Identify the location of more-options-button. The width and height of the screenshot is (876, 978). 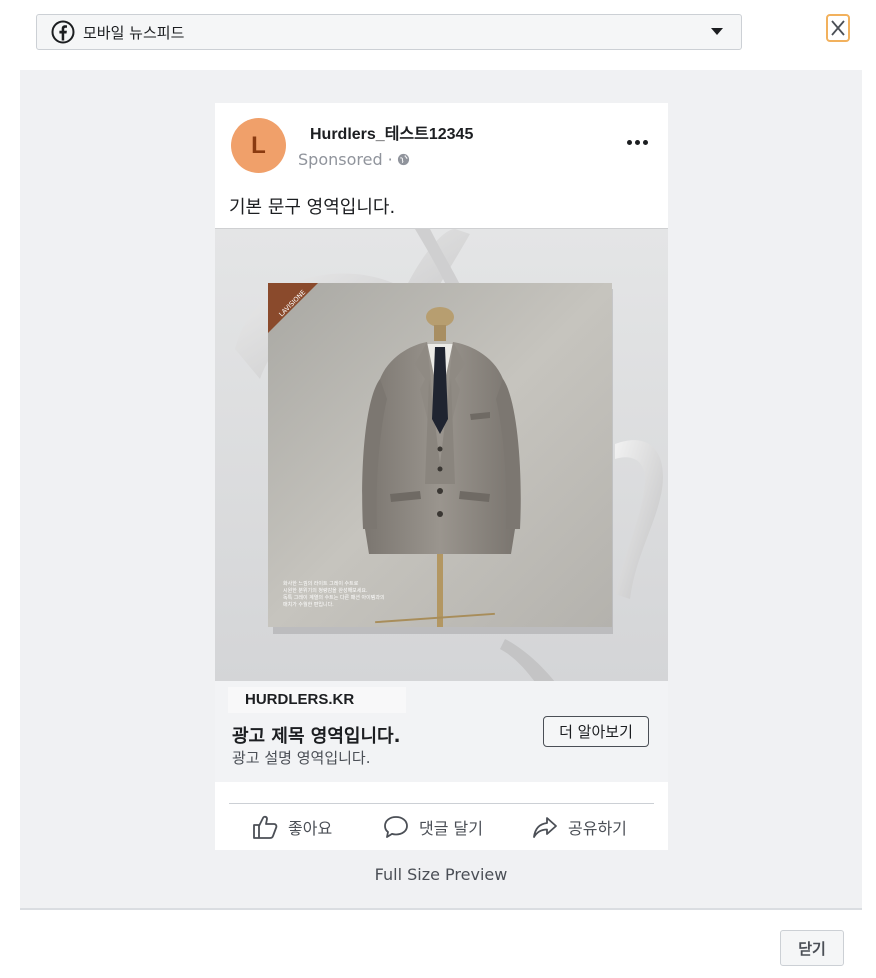
(637, 142).